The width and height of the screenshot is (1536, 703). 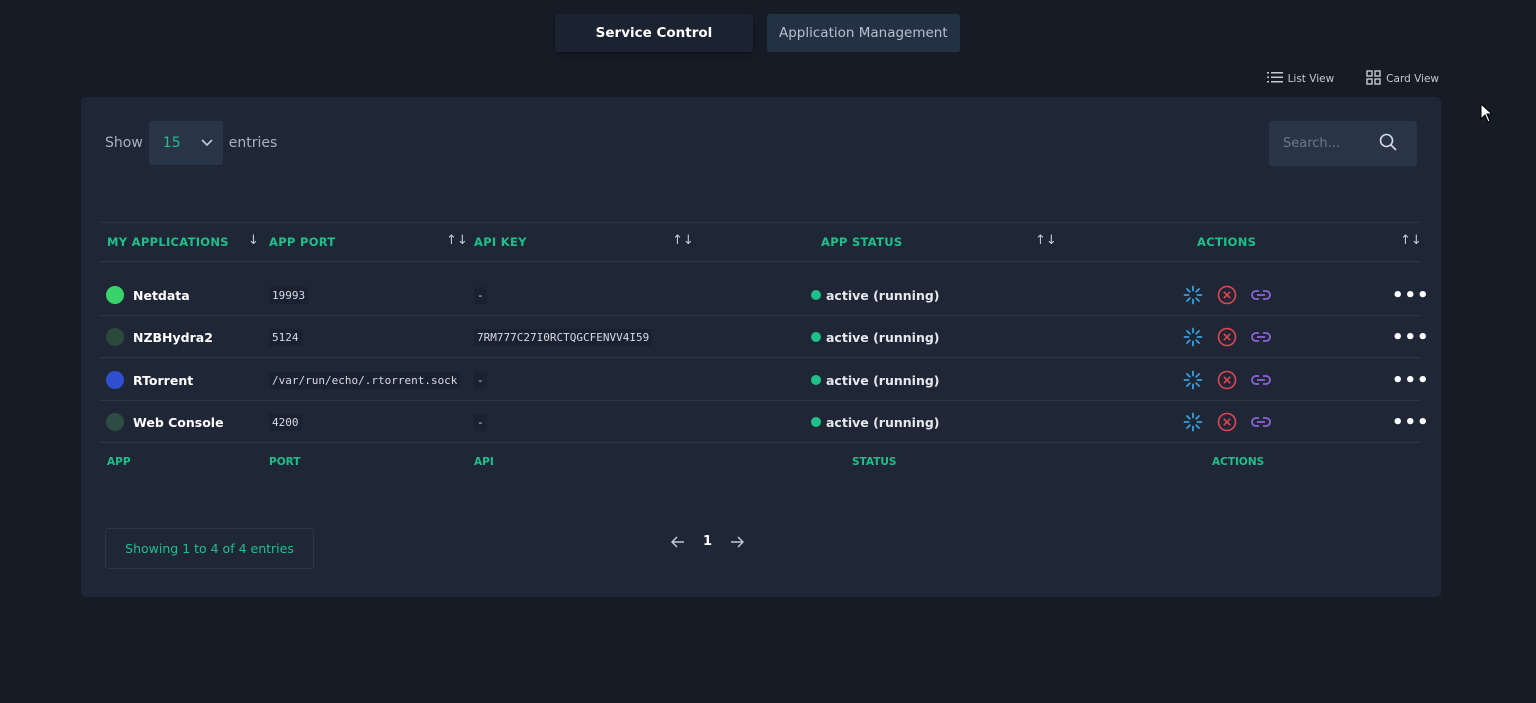 What do you see at coordinates (289, 295) in the screenshot?
I see `port-cell: 19993` at bounding box center [289, 295].